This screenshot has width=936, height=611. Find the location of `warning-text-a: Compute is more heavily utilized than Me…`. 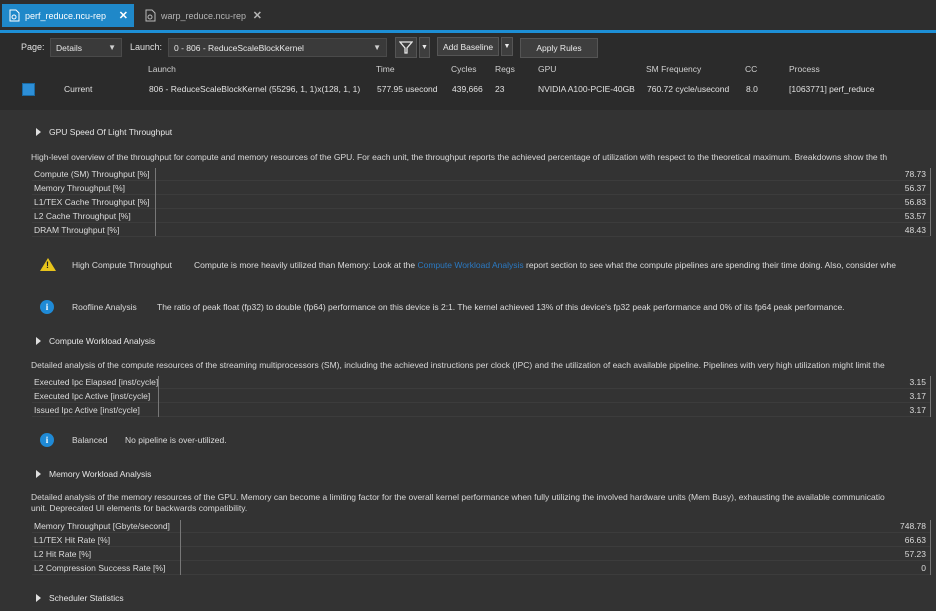

warning-text-a: Compute is more heavily utilized than Me… is located at coordinates (305, 265).